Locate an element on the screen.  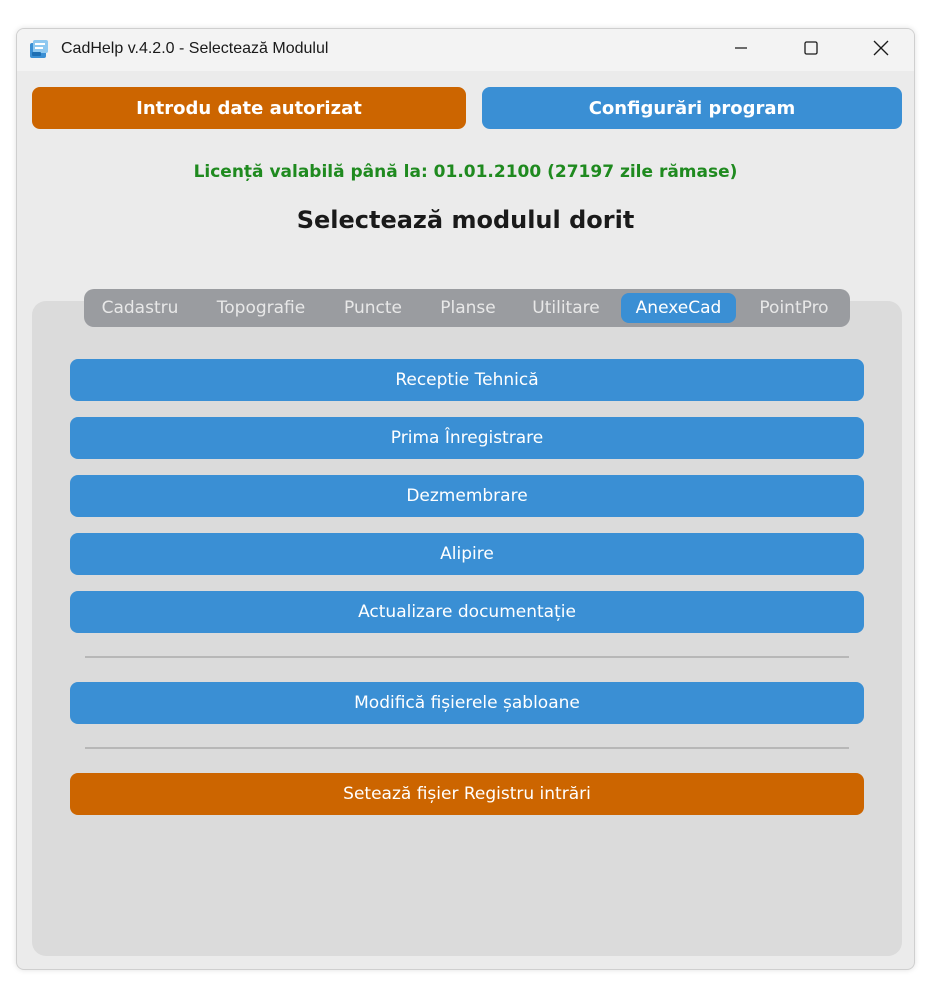
title-bar: CadHelp v.4.2.0 - Selectează Modulul is located at coordinates (465, 50).